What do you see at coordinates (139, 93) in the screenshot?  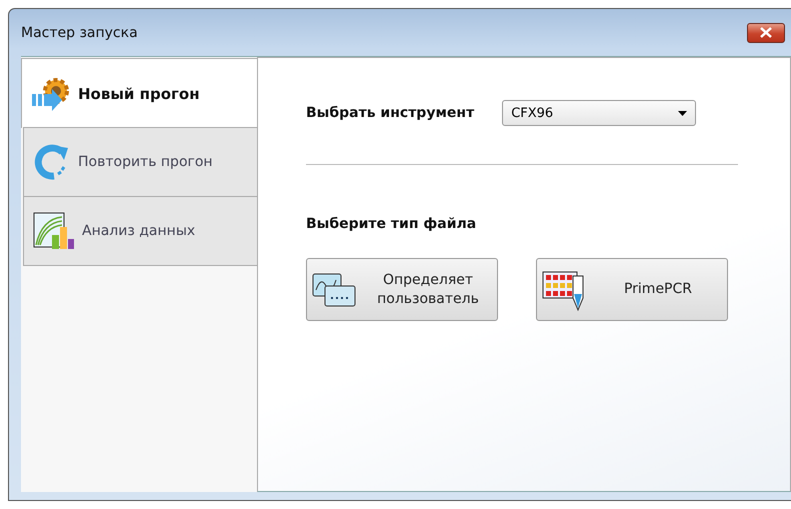 I see `nav-tab: Новый прогон` at bounding box center [139, 93].